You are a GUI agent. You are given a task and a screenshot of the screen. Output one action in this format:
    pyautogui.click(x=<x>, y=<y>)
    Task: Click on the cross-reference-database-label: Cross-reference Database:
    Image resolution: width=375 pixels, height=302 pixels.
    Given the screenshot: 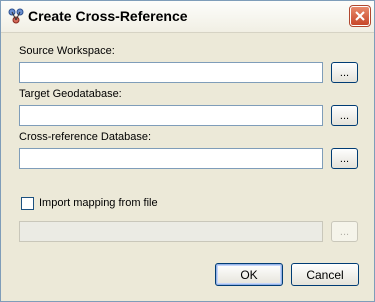 What is the action you would take?
    pyautogui.click(x=85, y=137)
    